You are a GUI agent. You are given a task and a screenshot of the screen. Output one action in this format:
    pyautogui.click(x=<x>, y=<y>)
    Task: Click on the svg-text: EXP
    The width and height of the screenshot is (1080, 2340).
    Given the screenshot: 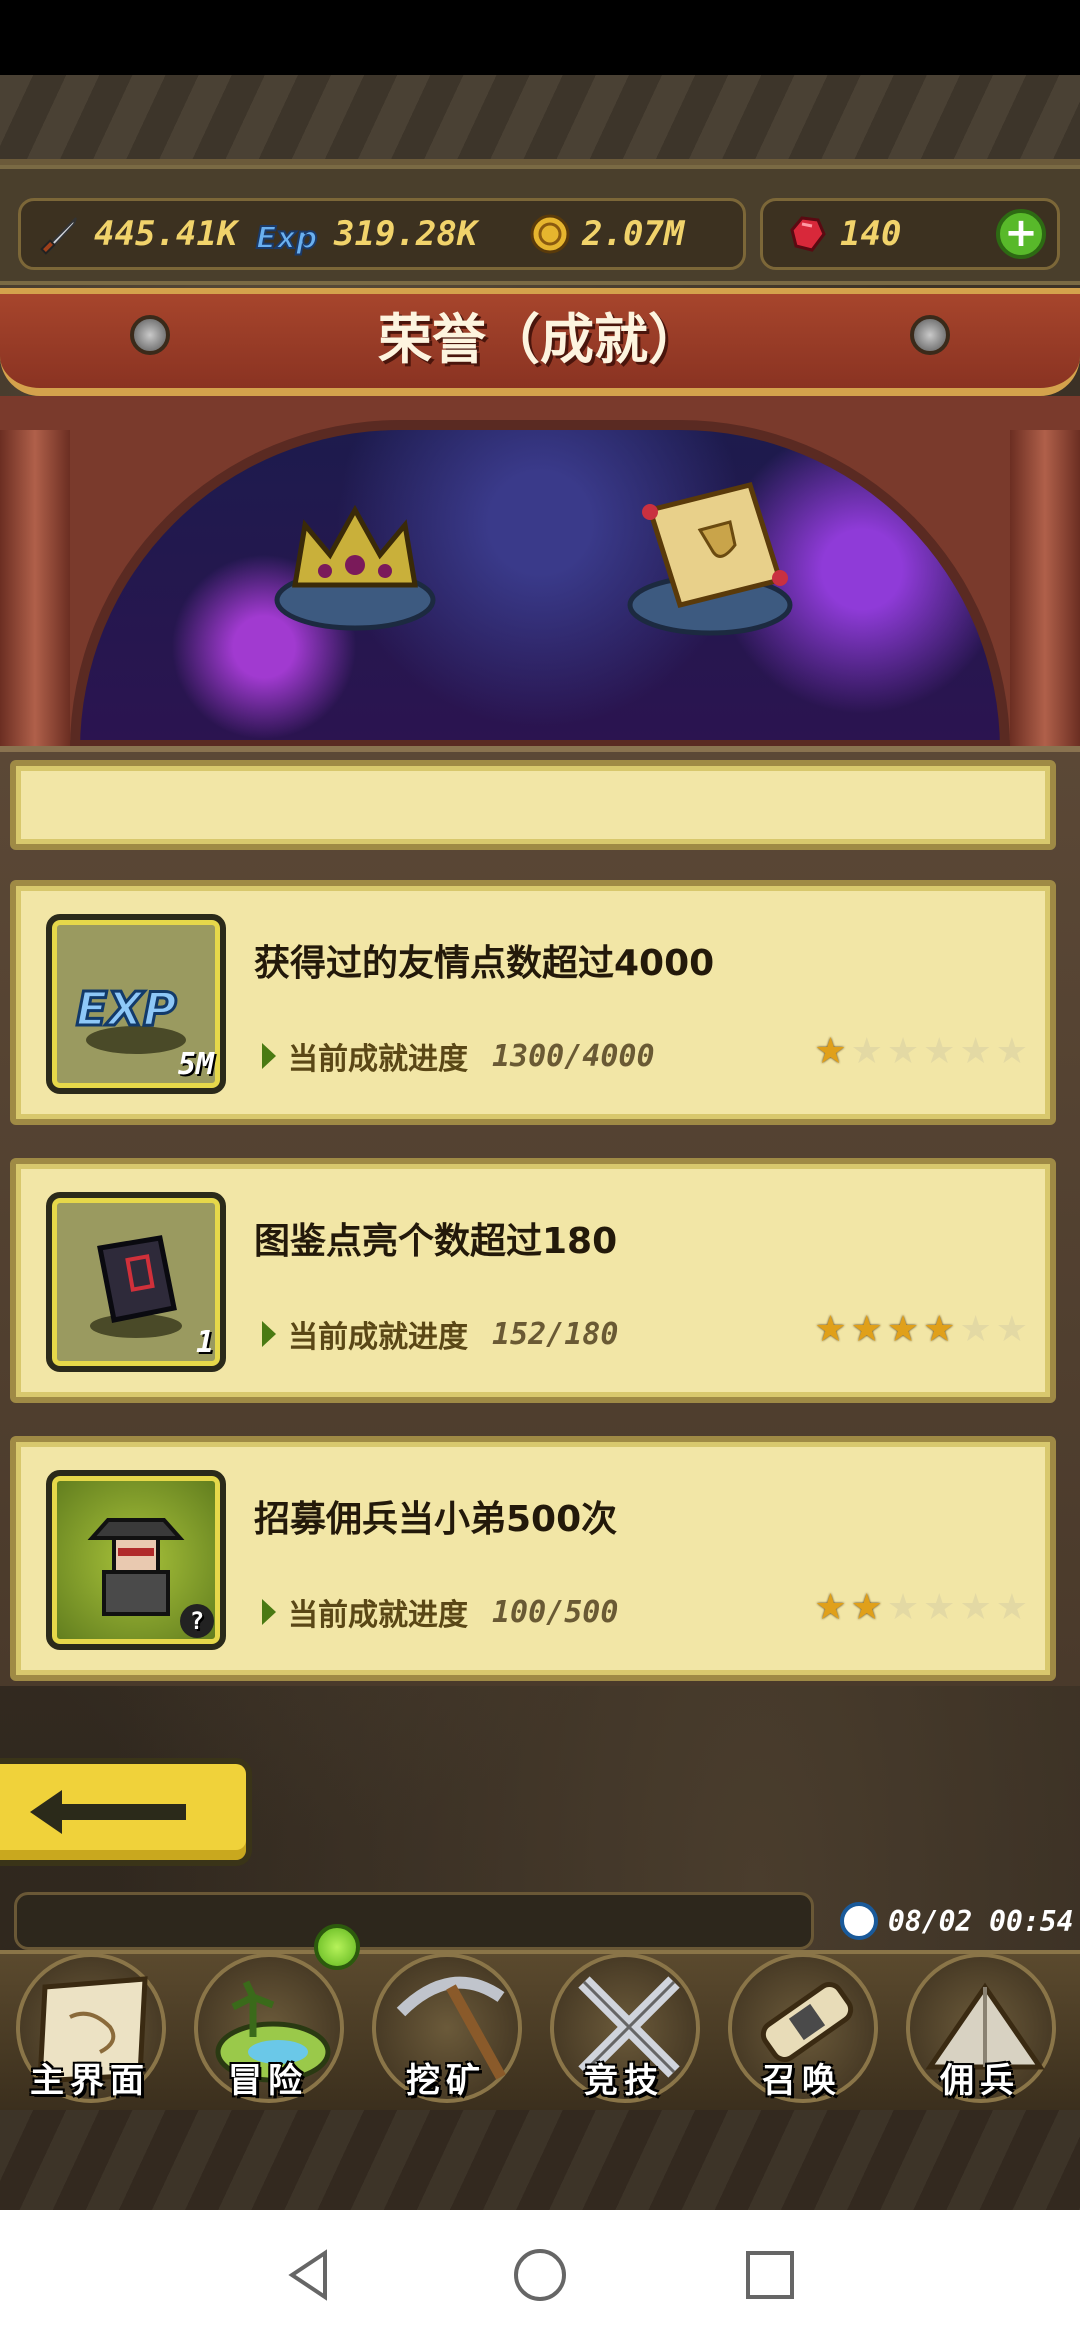 What is the action you would take?
    pyautogui.click(x=126, y=1009)
    